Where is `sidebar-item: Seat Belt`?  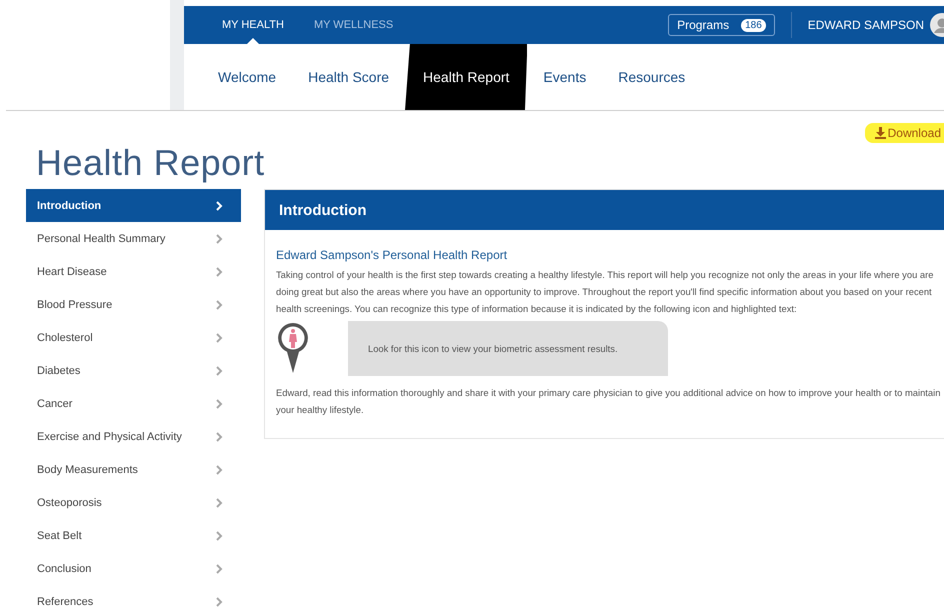
sidebar-item: Seat Belt is located at coordinates (133, 535).